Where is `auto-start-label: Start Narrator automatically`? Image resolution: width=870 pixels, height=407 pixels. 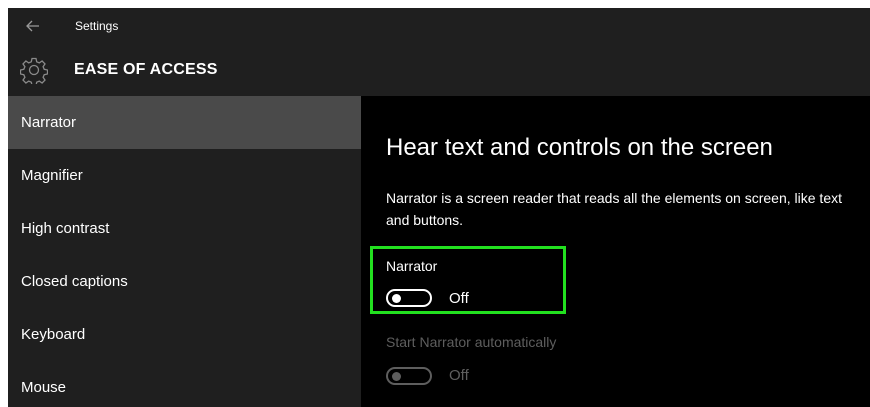
auto-start-label: Start Narrator automatically is located at coordinates (471, 342).